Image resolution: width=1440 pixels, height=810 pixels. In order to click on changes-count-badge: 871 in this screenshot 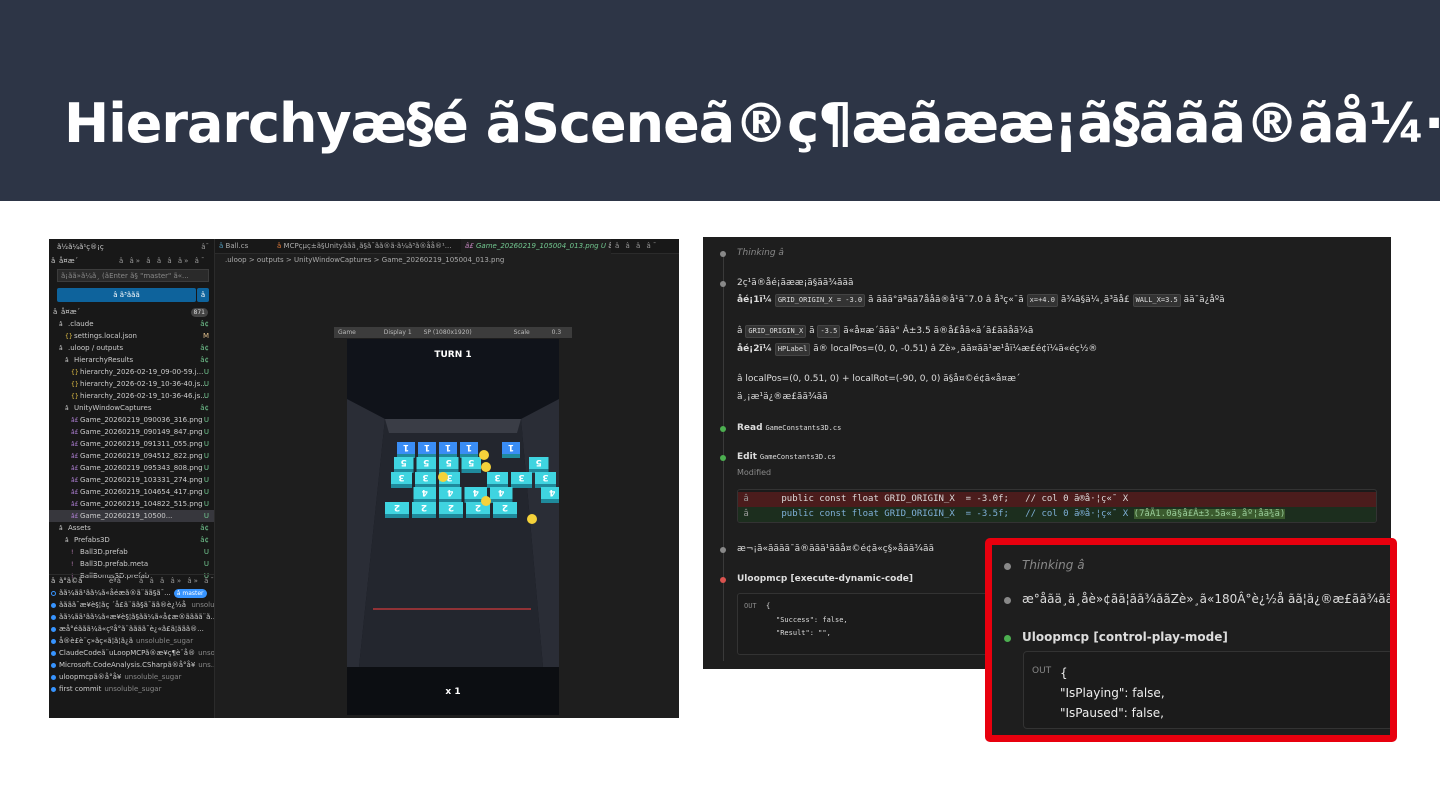, I will do `click(199, 312)`.